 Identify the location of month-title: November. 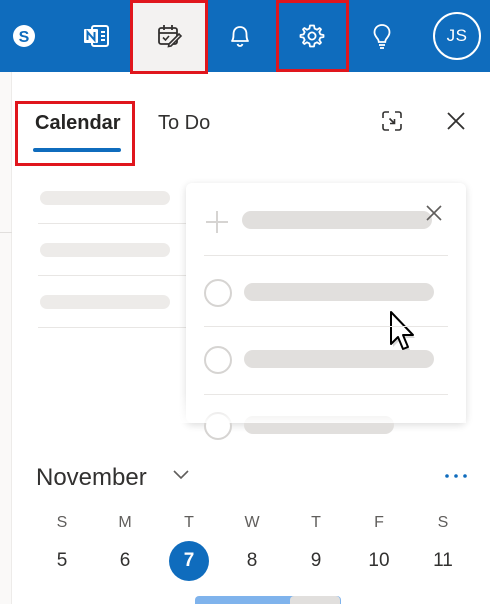
(91, 478).